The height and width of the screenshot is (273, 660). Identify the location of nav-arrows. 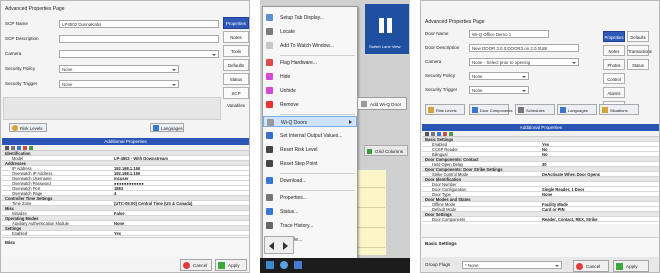
(279, 245).